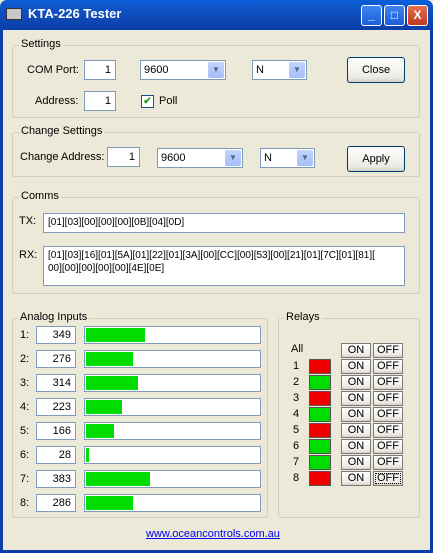 The width and height of the screenshot is (433, 553). Describe the element at coordinates (224, 223) in the screenshot. I see `tx-field: [01][03][00][00][00][0B][04][0D]` at that location.